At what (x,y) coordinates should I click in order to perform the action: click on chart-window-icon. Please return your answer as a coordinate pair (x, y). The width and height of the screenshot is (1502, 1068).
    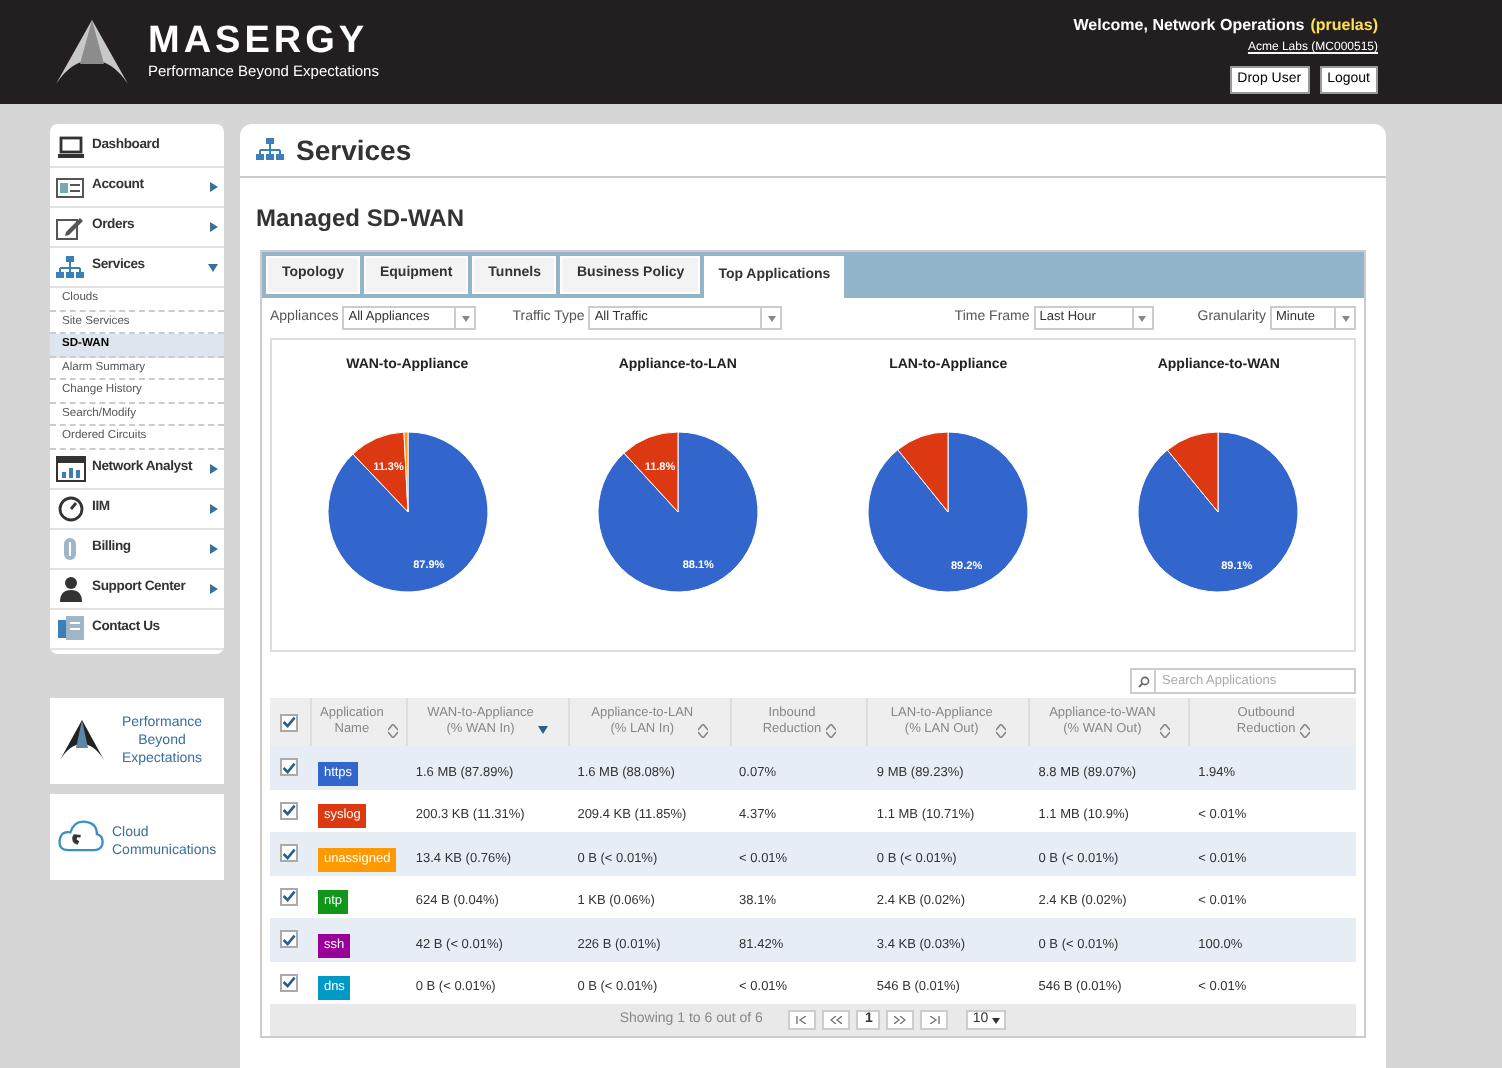
    Looking at the image, I should click on (70, 468).